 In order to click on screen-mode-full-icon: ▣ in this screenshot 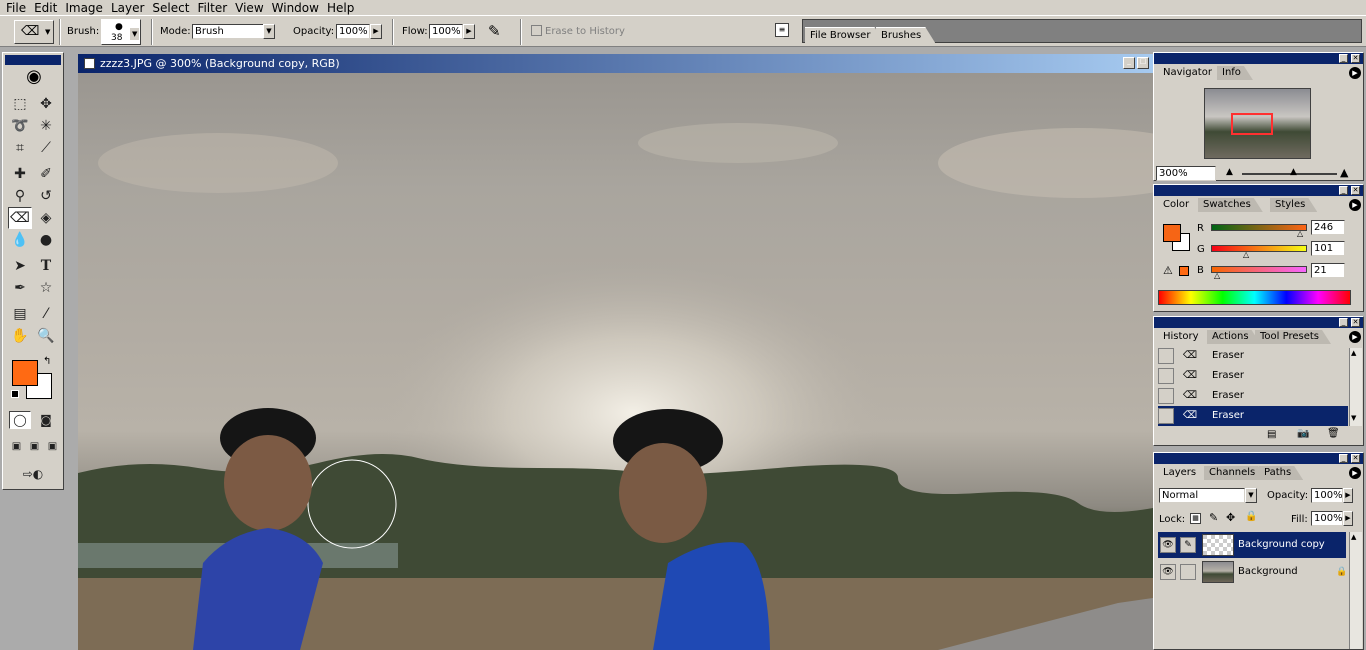, I will do `click(52, 446)`.